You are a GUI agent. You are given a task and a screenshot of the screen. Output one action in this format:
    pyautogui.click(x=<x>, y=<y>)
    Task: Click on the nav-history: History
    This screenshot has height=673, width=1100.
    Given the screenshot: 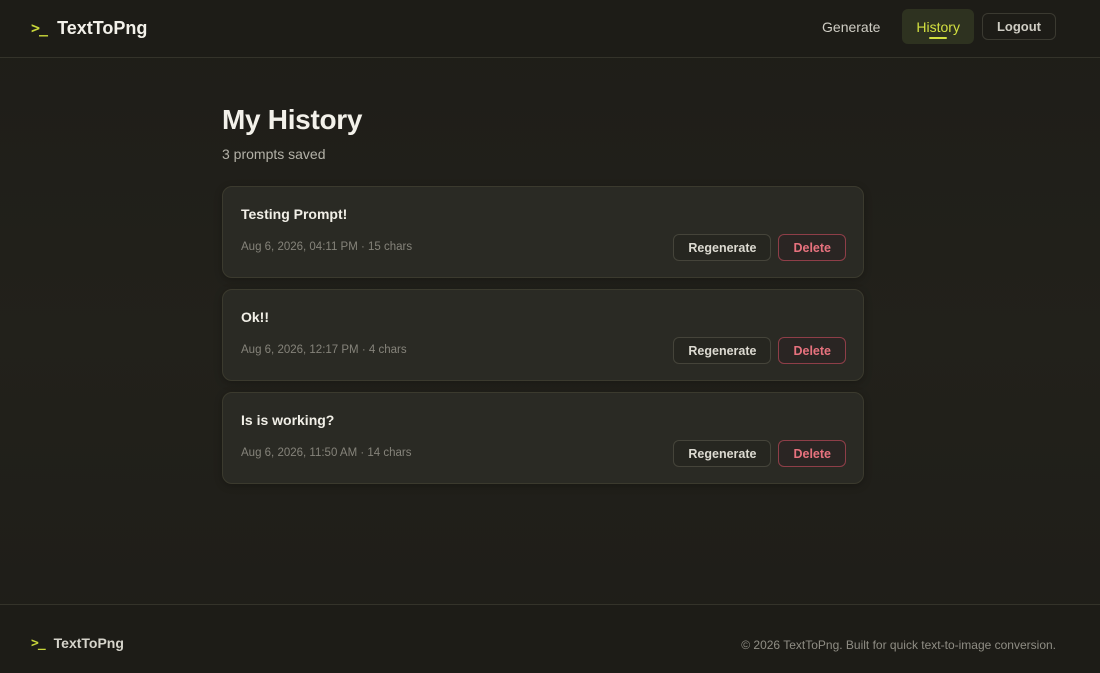 What is the action you would take?
    pyautogui.click(x=938, y=26)
    